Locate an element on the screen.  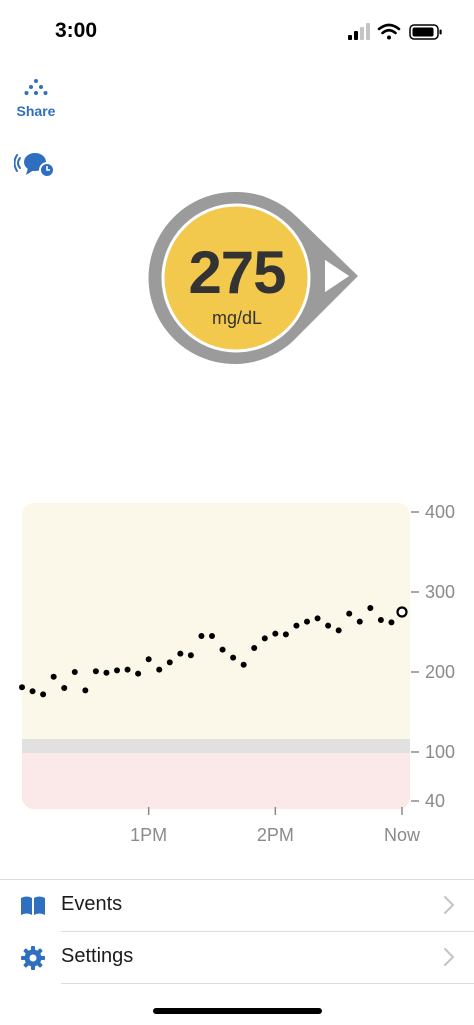
y-tick-label: 200 is located at coordinates (440, 672).